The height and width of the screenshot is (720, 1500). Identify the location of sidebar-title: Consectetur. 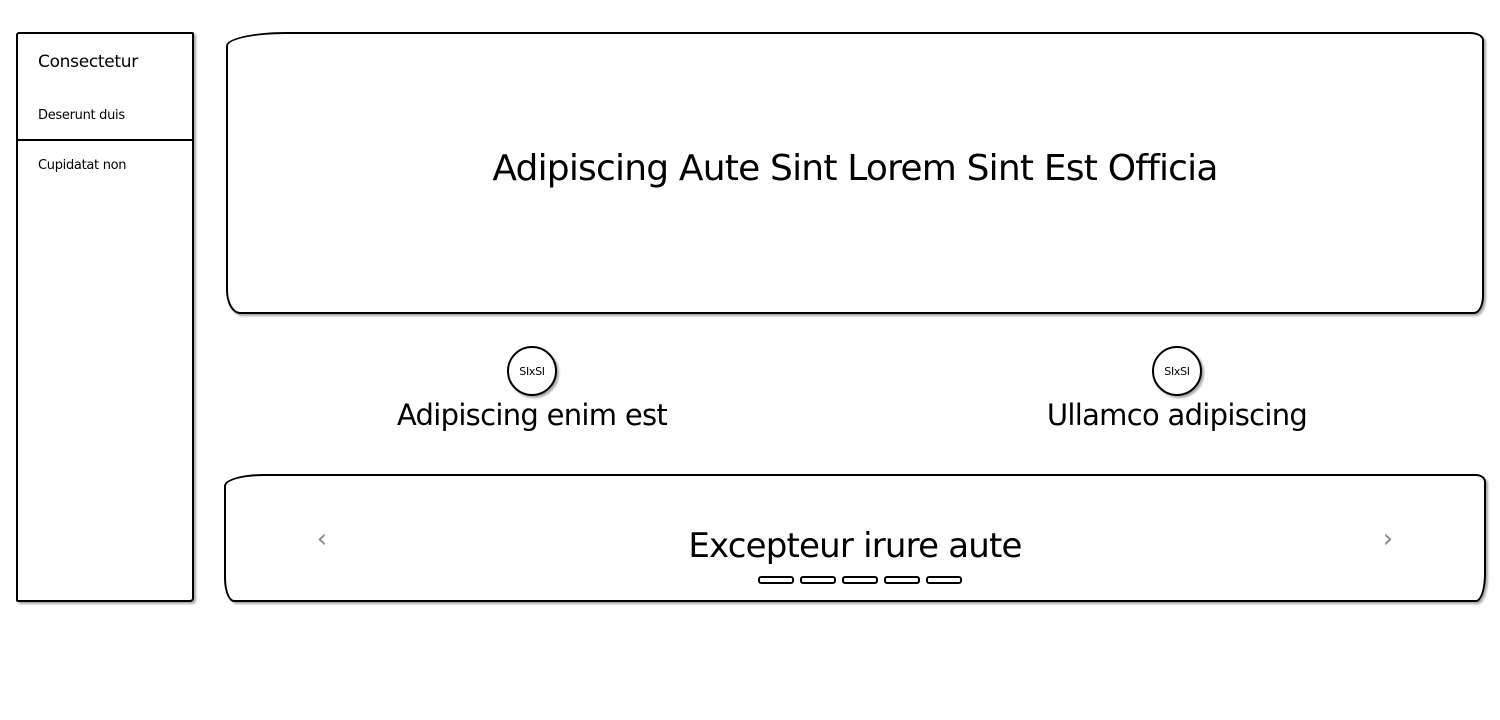
(88, 62).